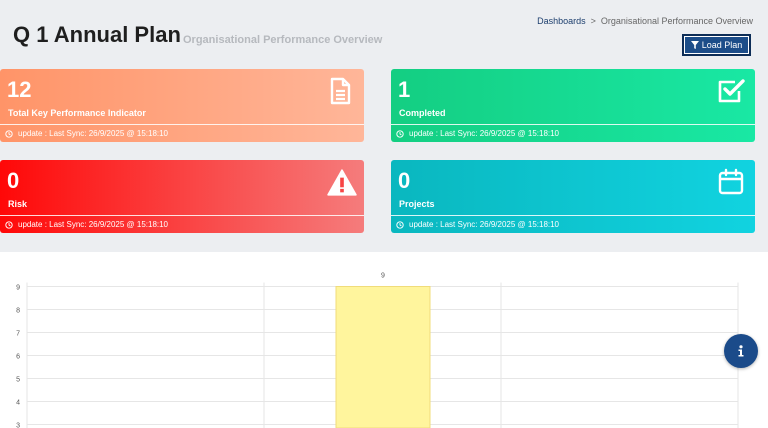 This screenshot has width=768, height=428. Describe the element at coordinates (404, 180) in the screenshot. I see `projects-value: 0` at that location.